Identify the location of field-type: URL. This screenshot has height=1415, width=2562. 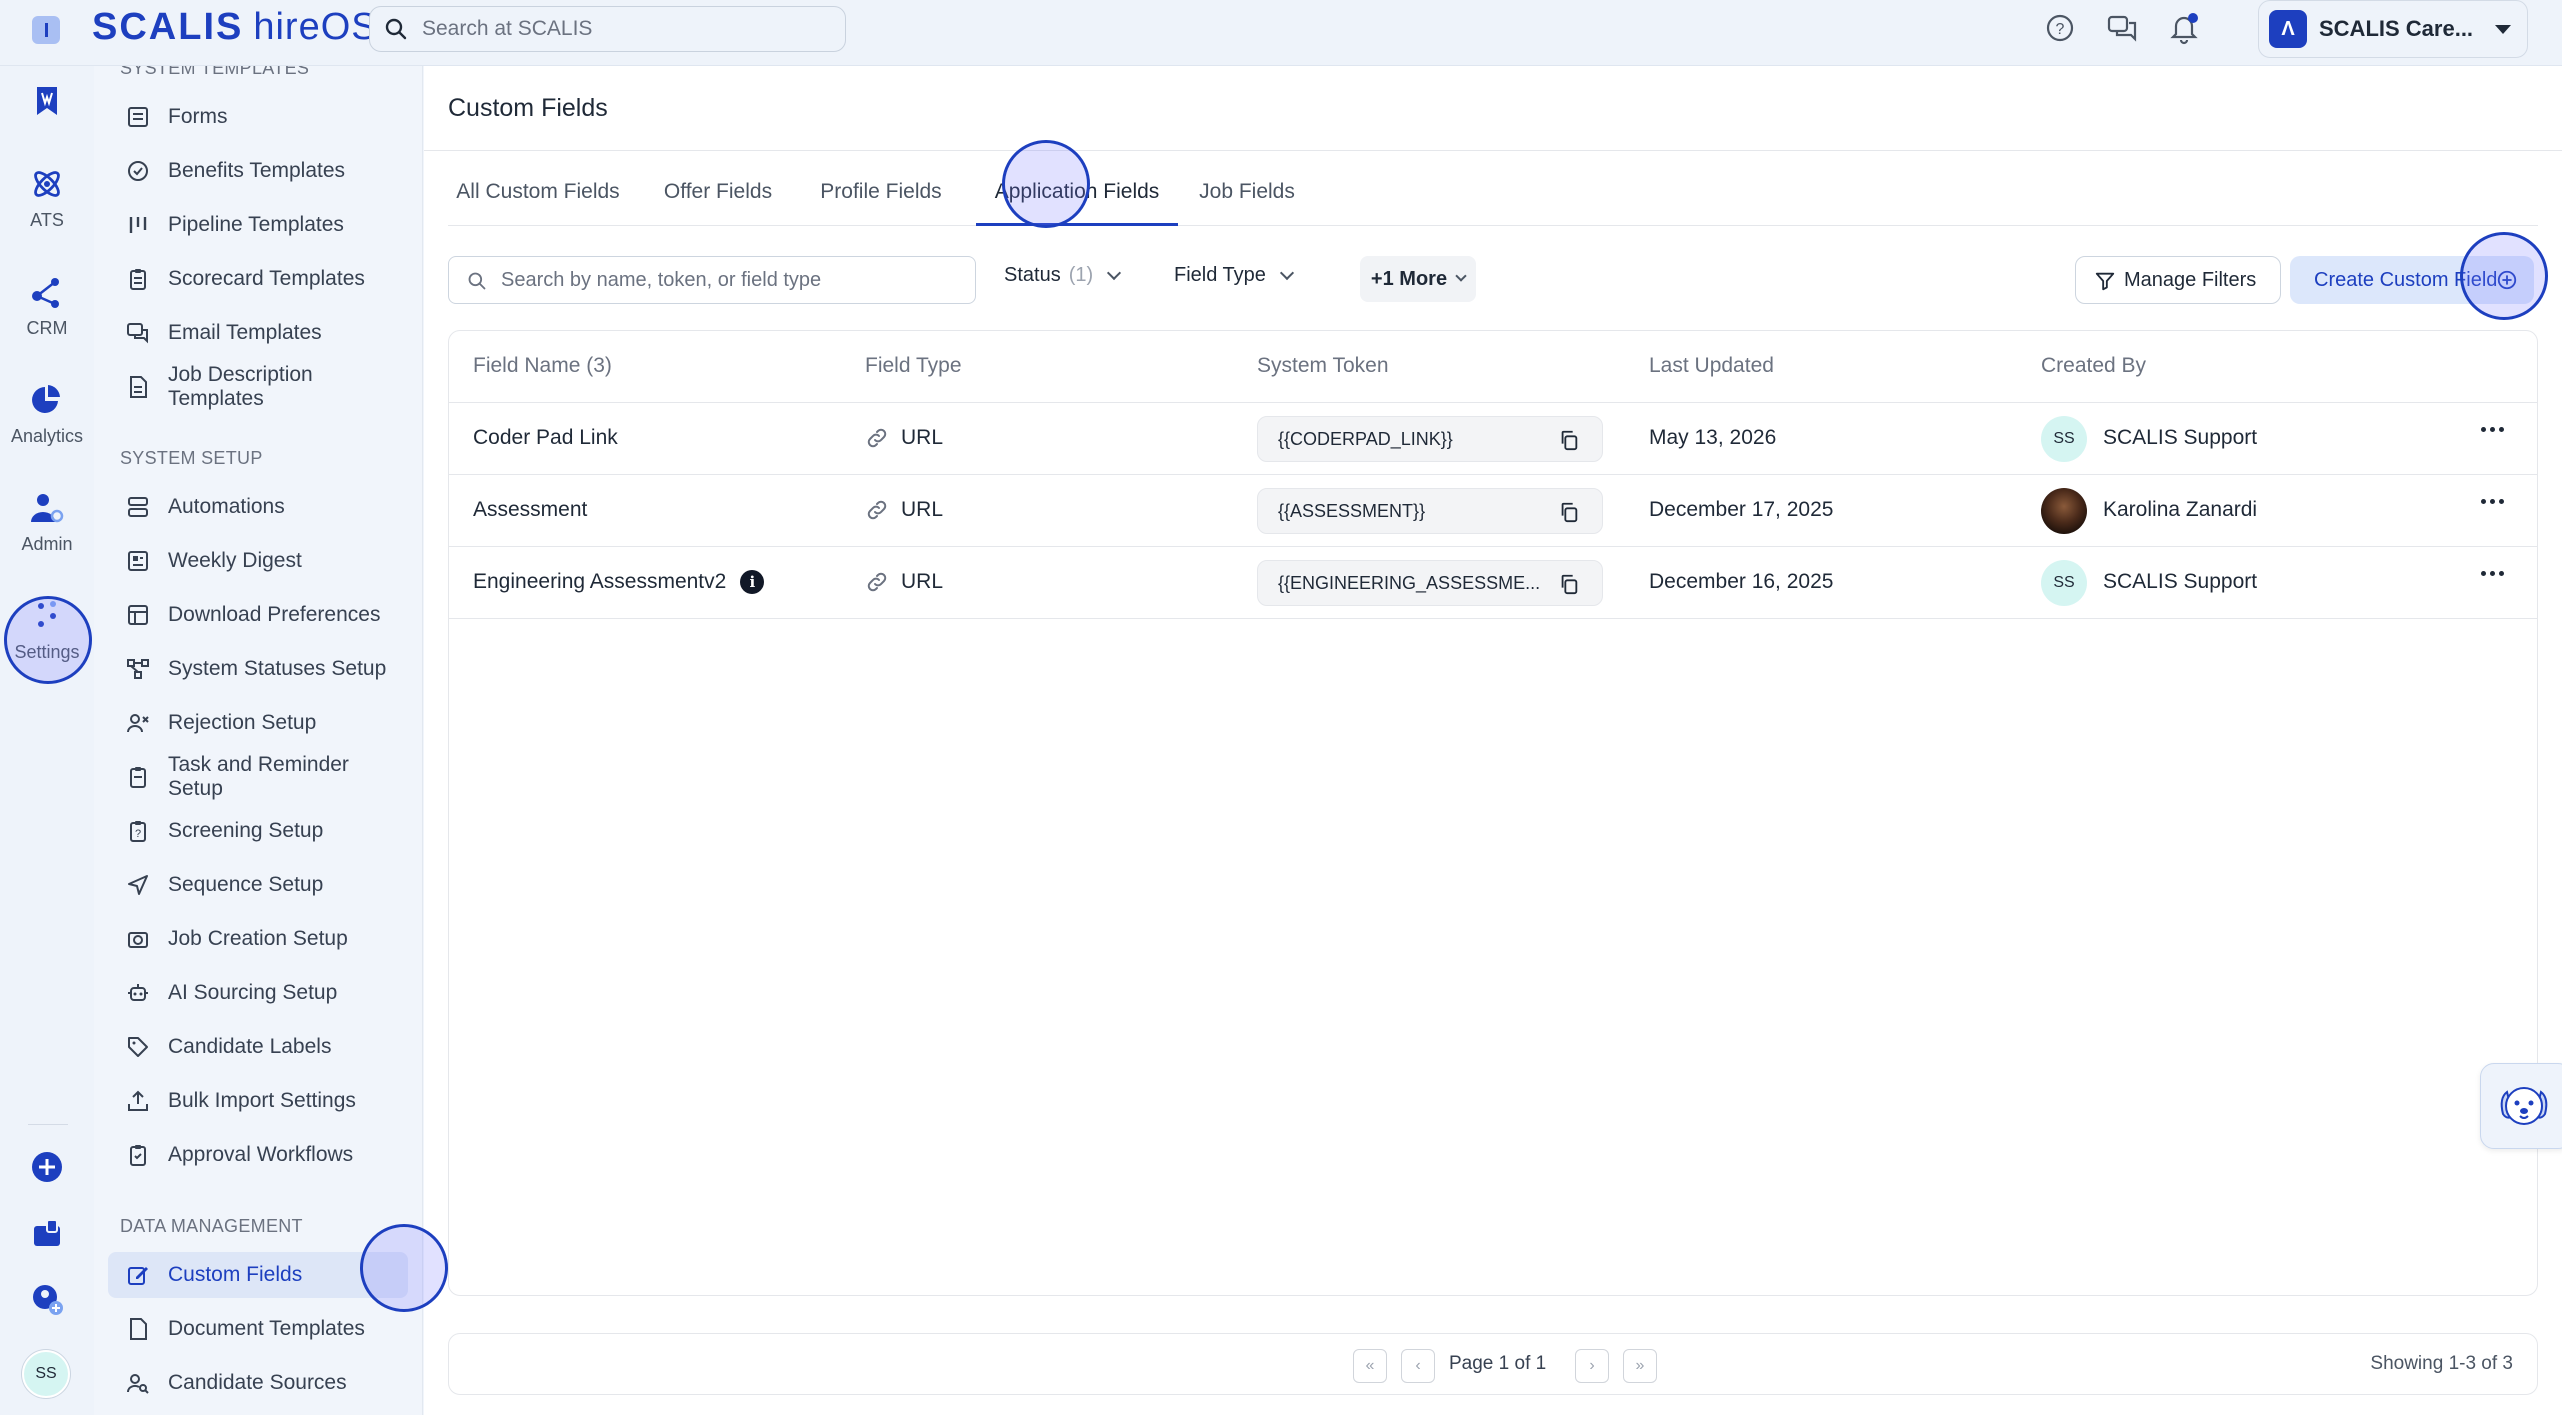
(904, 510).